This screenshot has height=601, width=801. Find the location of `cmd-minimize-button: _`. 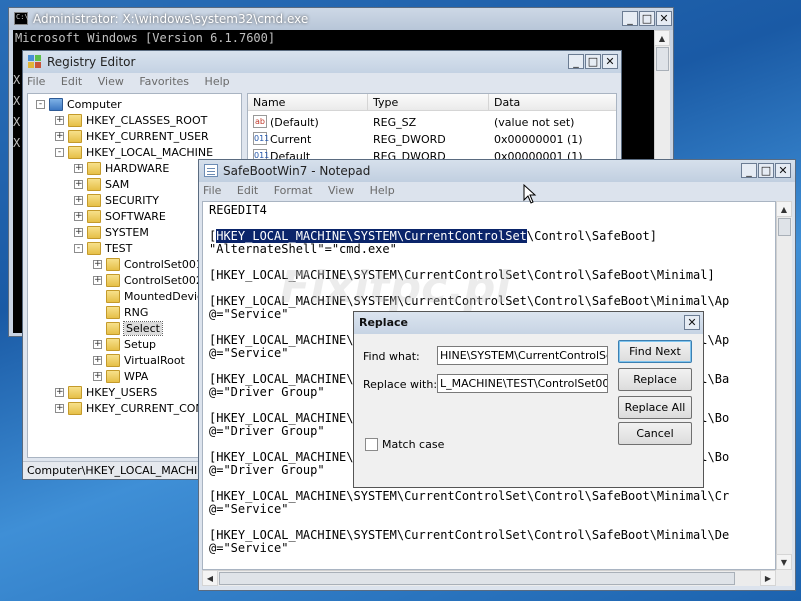

cmd-minimize-button: _ is located at coordinates (630, 18).